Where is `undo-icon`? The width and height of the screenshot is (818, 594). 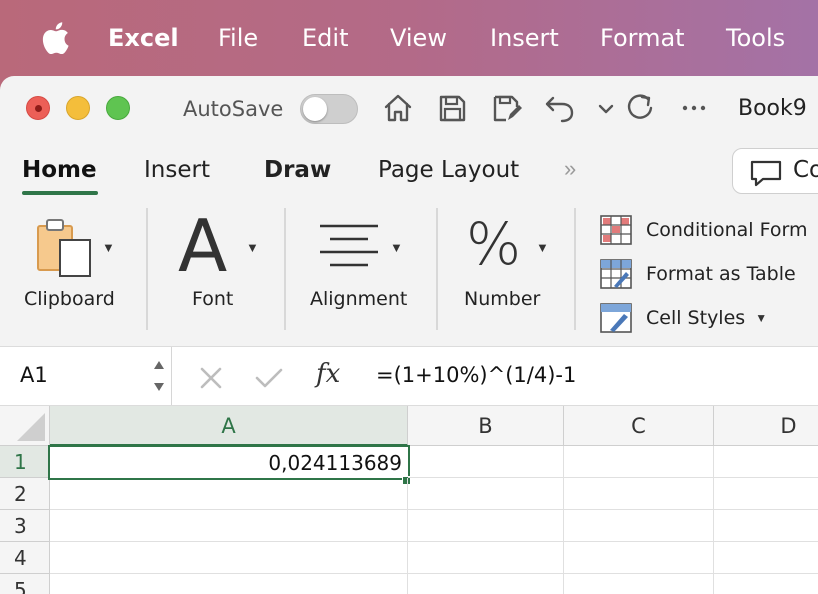 undo-icon is located at coordinates (560, 108).